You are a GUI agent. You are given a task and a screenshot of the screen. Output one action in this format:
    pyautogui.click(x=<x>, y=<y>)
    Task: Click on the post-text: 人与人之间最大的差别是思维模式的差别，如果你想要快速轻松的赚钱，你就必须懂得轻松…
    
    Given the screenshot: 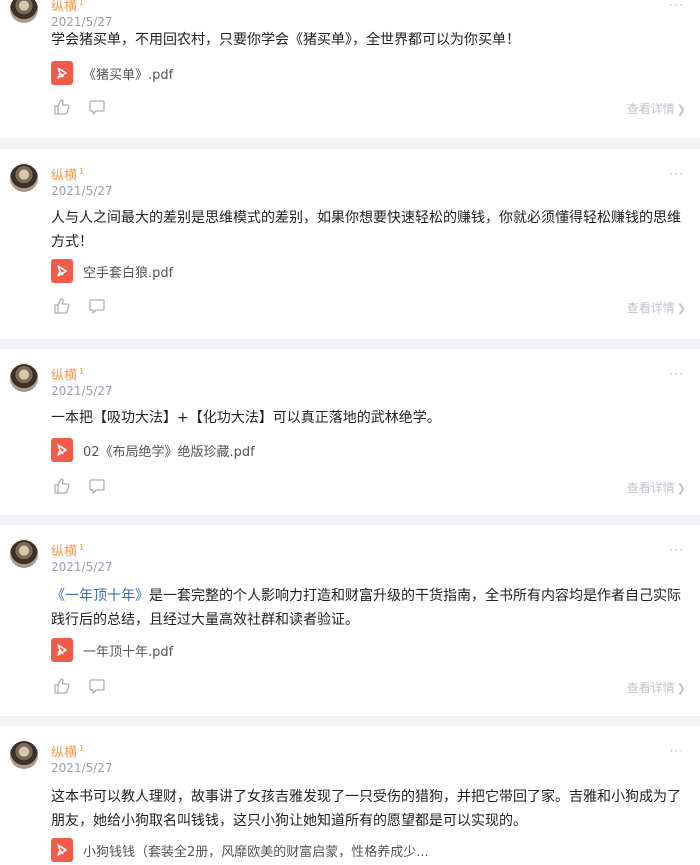 What is the action you would take?
    pyautogui.click(x=366, y=230)
    